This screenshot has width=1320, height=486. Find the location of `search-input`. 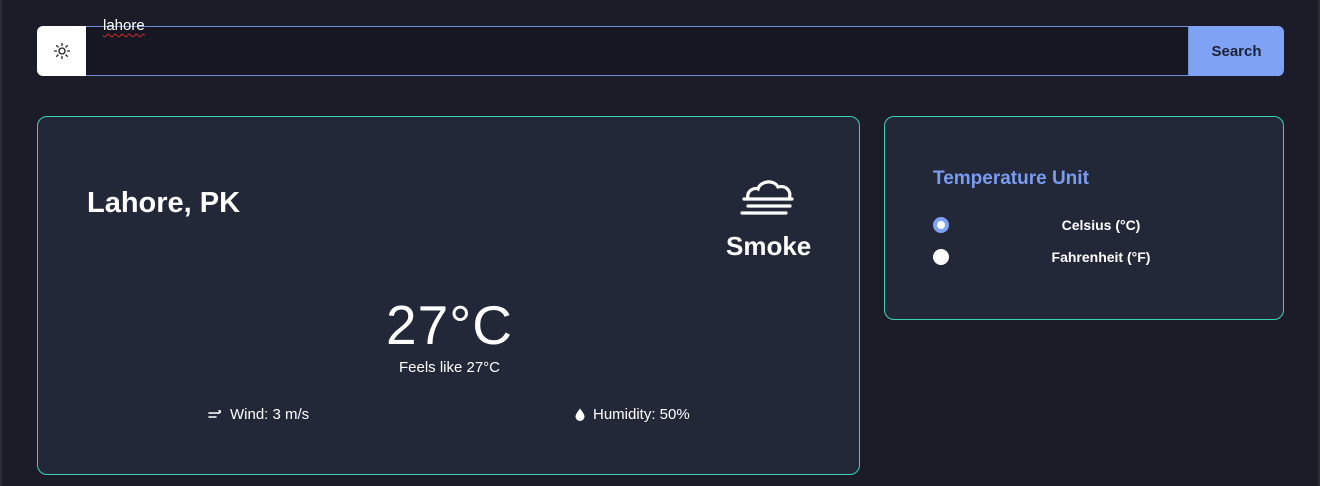

search-input is located at coordinates (637, 51).